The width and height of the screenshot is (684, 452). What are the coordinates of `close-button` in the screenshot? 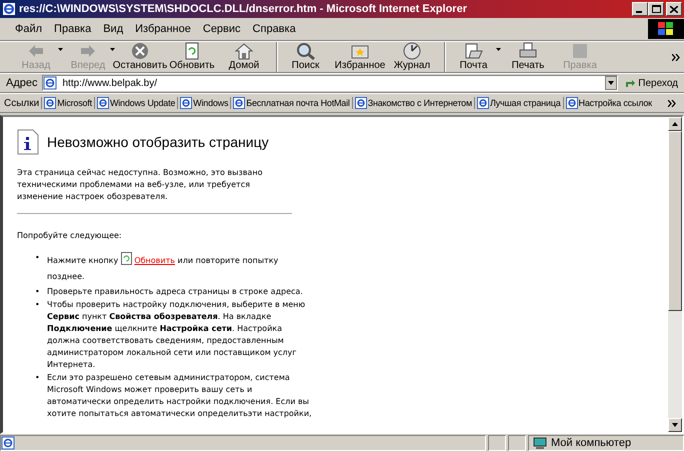 It's located at (674, 9).